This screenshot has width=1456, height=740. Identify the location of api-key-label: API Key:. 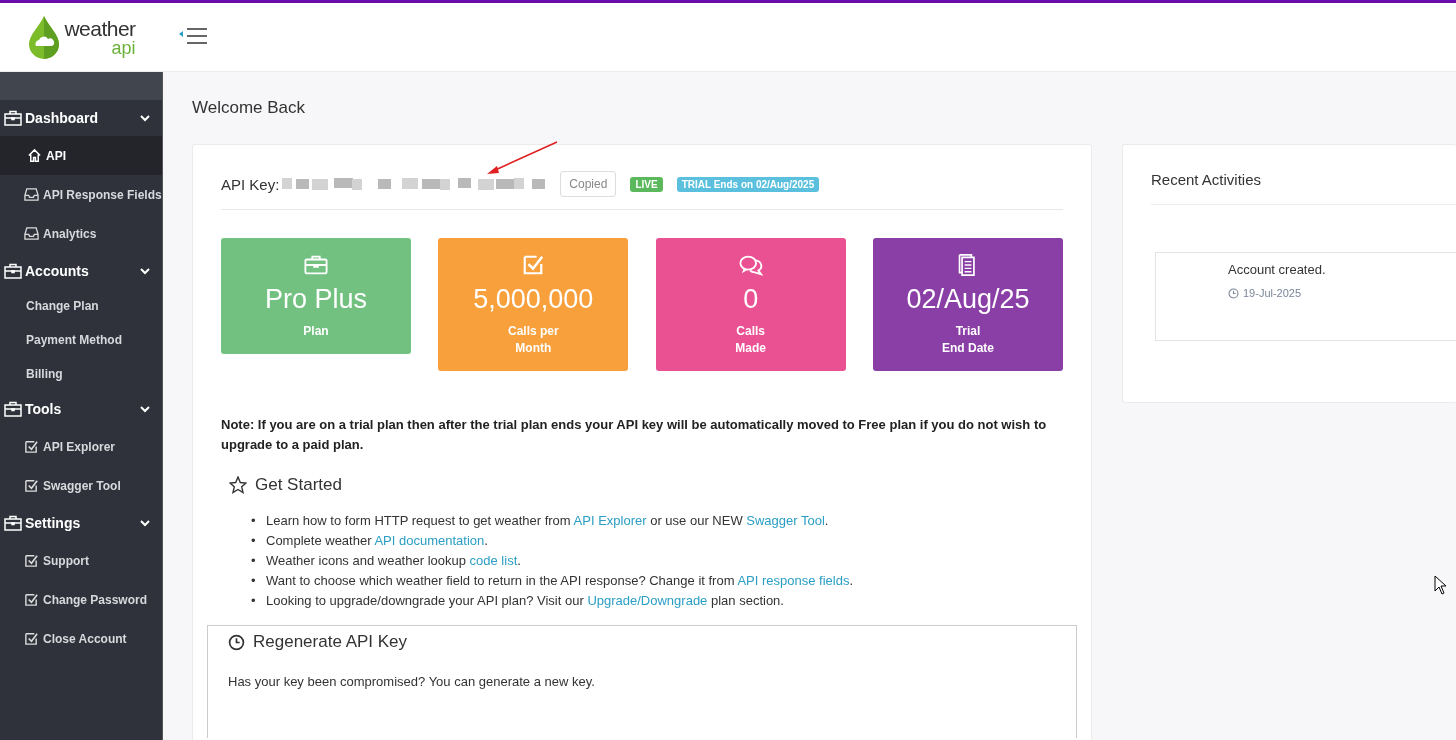
(250, 184).